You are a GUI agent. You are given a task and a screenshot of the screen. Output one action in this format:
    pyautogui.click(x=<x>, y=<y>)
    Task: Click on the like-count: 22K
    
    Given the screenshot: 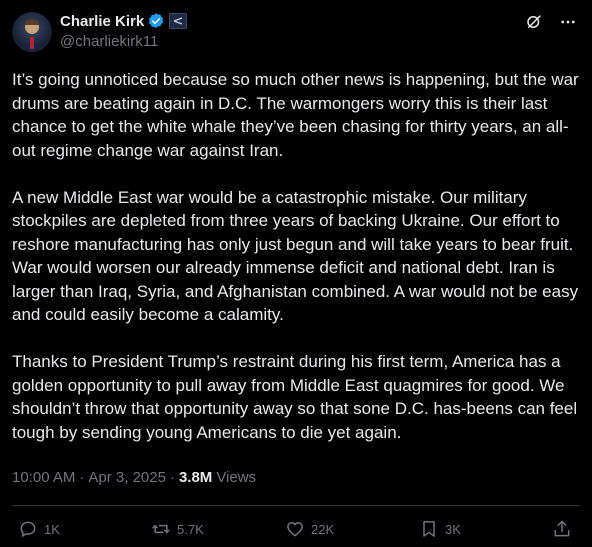 What is the action you would take?
    pyautogui.click(x=323, y=529)
    